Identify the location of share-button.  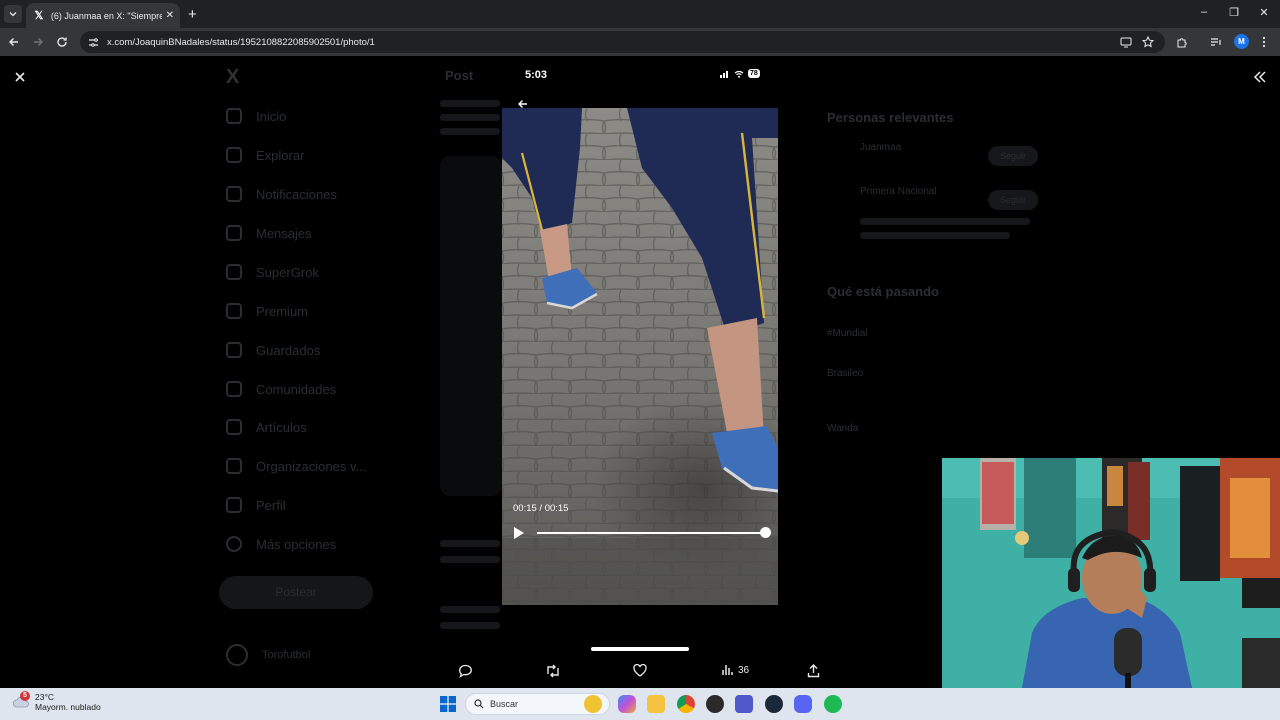
(813, 671).